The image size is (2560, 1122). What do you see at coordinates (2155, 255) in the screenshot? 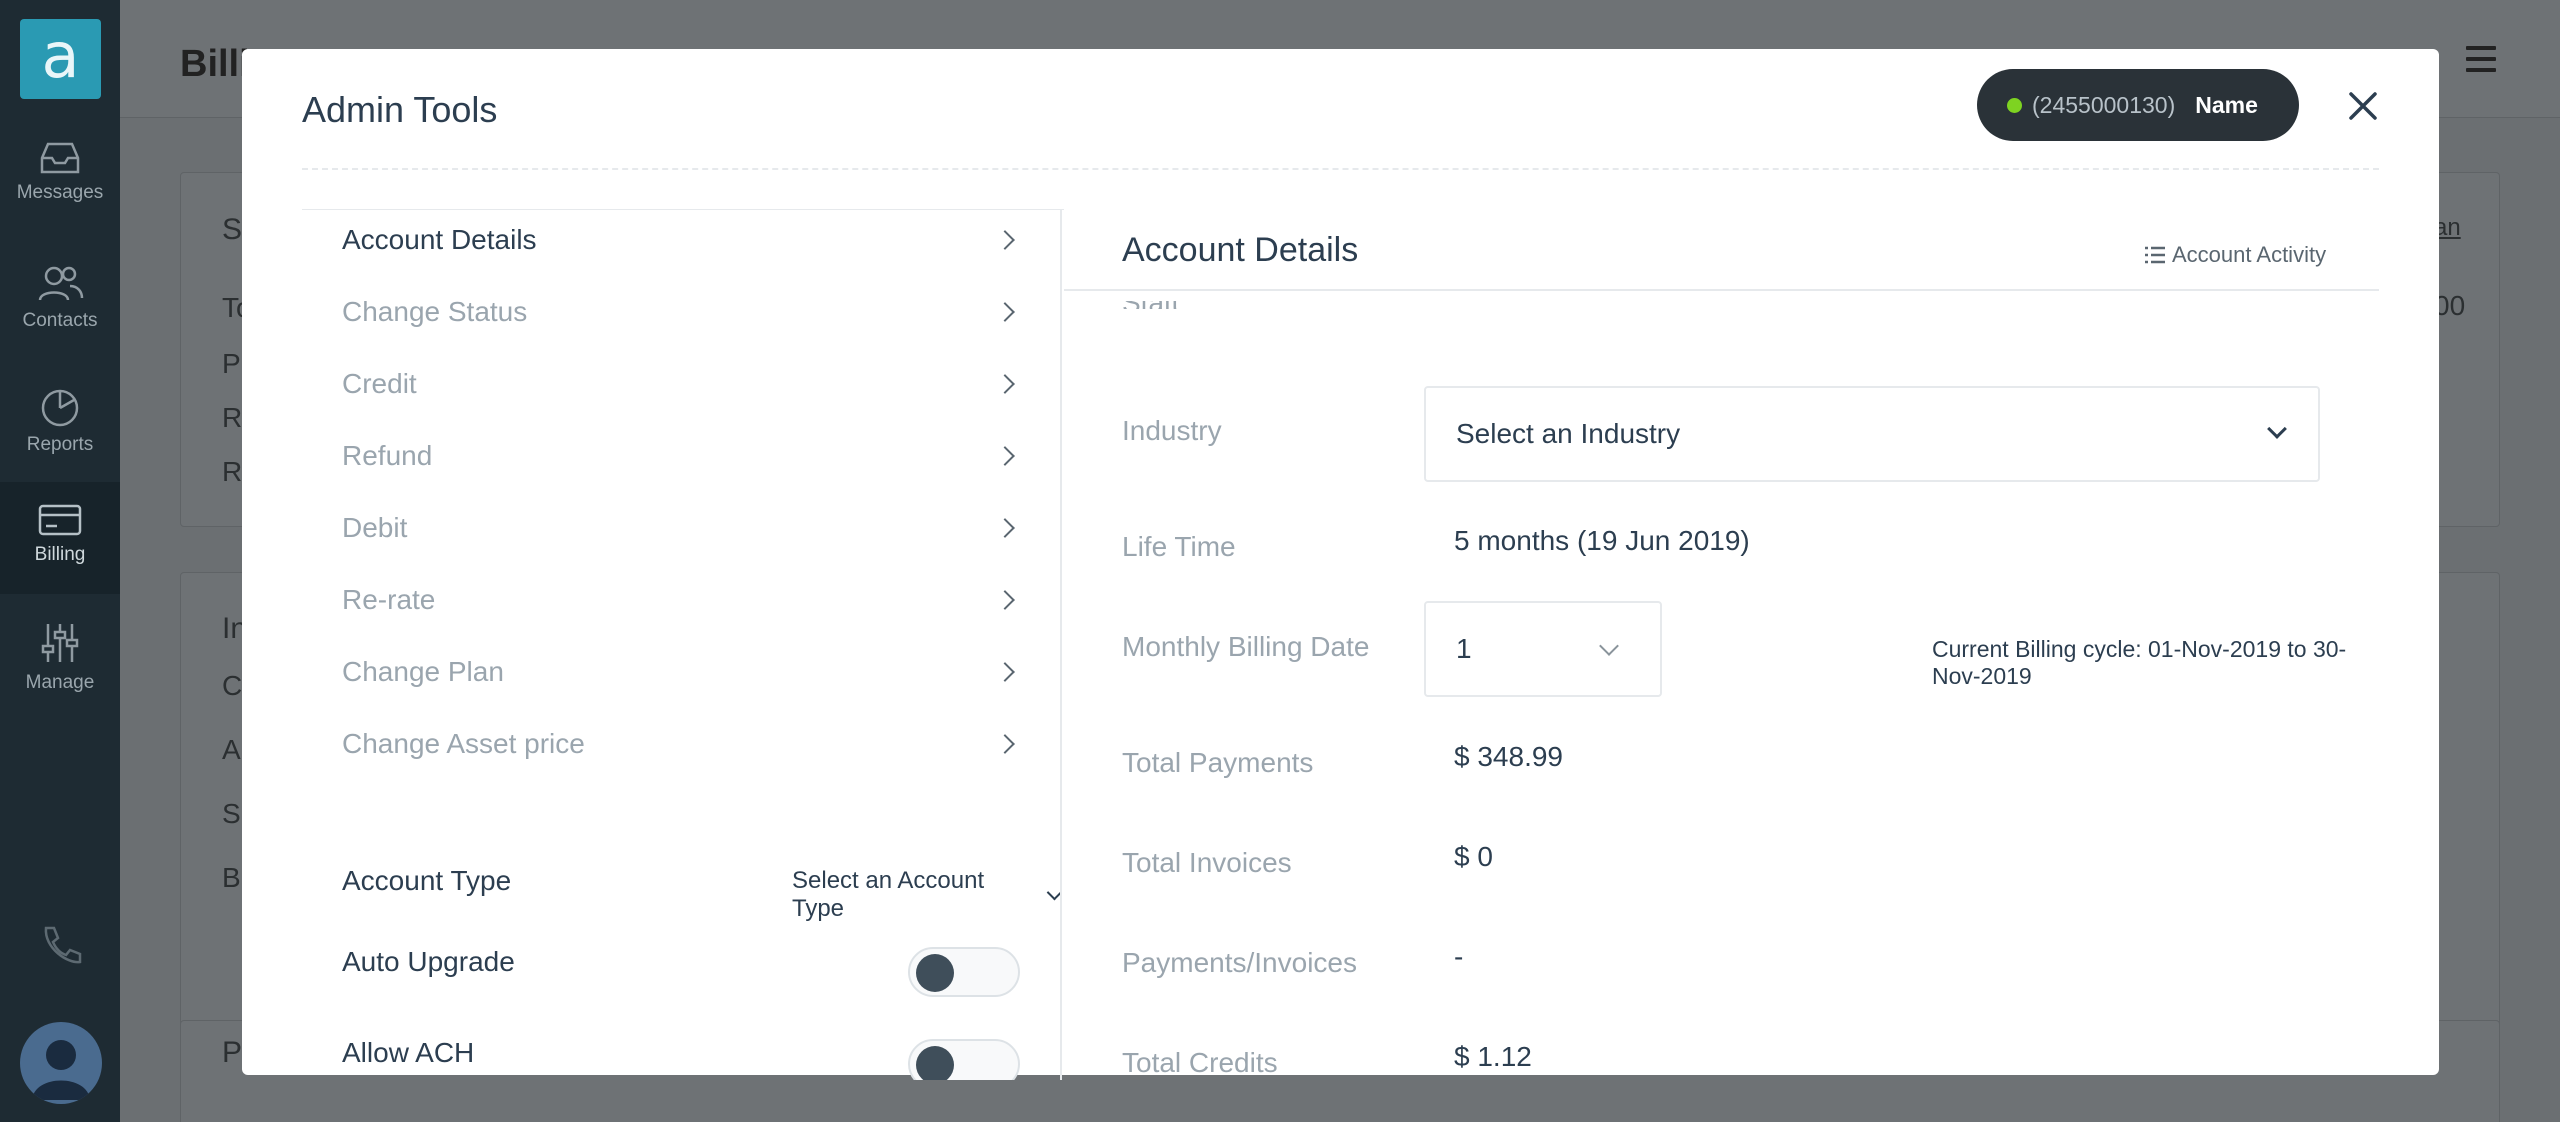
I see `list-icon` at bounding box center [2155, 255].